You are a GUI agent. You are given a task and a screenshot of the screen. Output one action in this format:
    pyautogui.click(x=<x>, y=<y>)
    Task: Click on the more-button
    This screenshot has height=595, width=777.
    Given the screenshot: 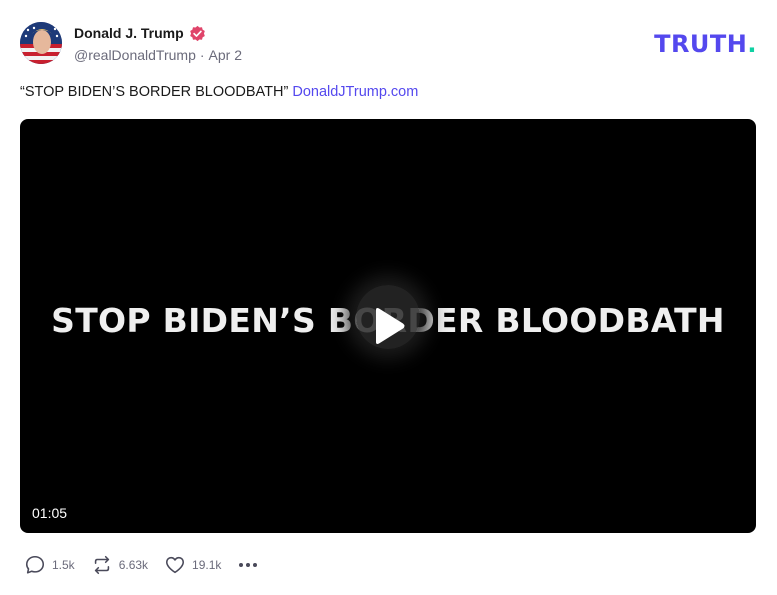 What is the action you would take?
    pyautogui.click(x=248, y=565)
    